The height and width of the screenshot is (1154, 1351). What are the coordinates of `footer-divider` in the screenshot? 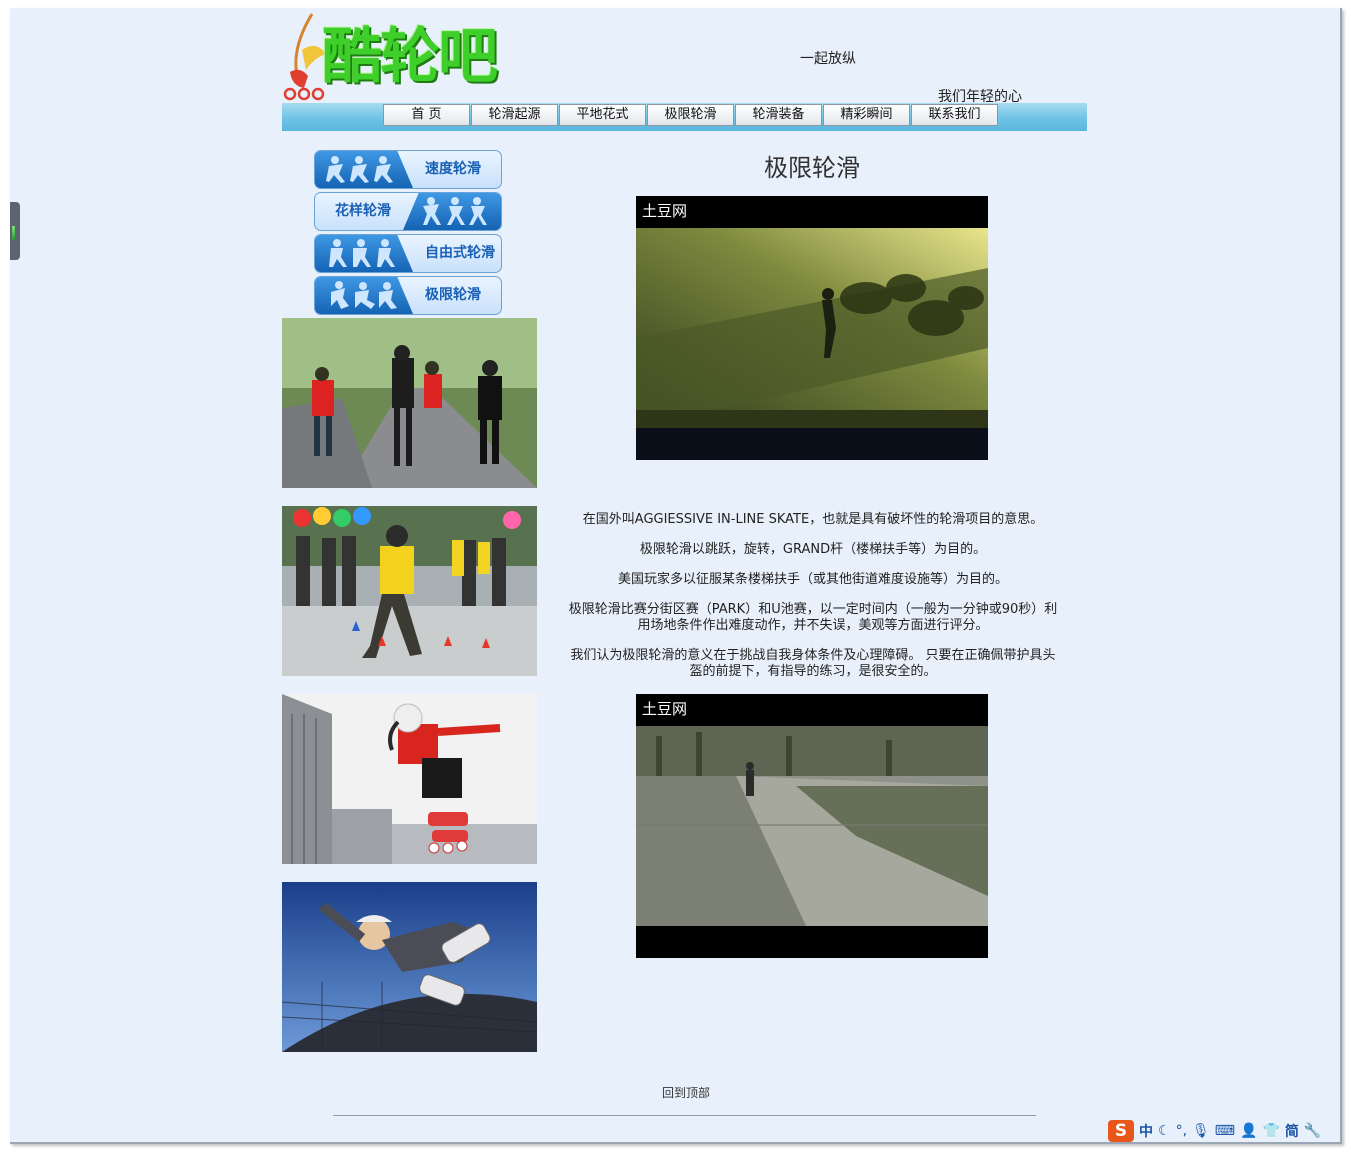 It's located at (684, 1115).